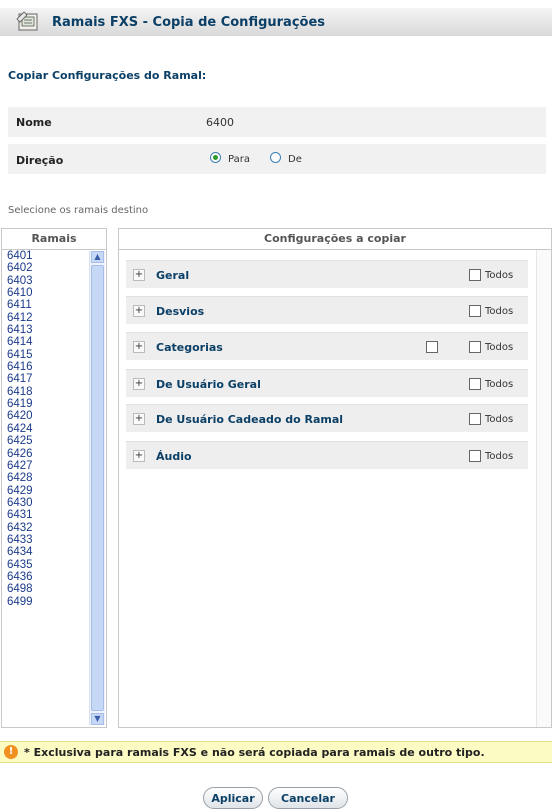 This screenshot has width=552, height=811. I want to click on config-row: + Geral Todos, so click(327, 274).